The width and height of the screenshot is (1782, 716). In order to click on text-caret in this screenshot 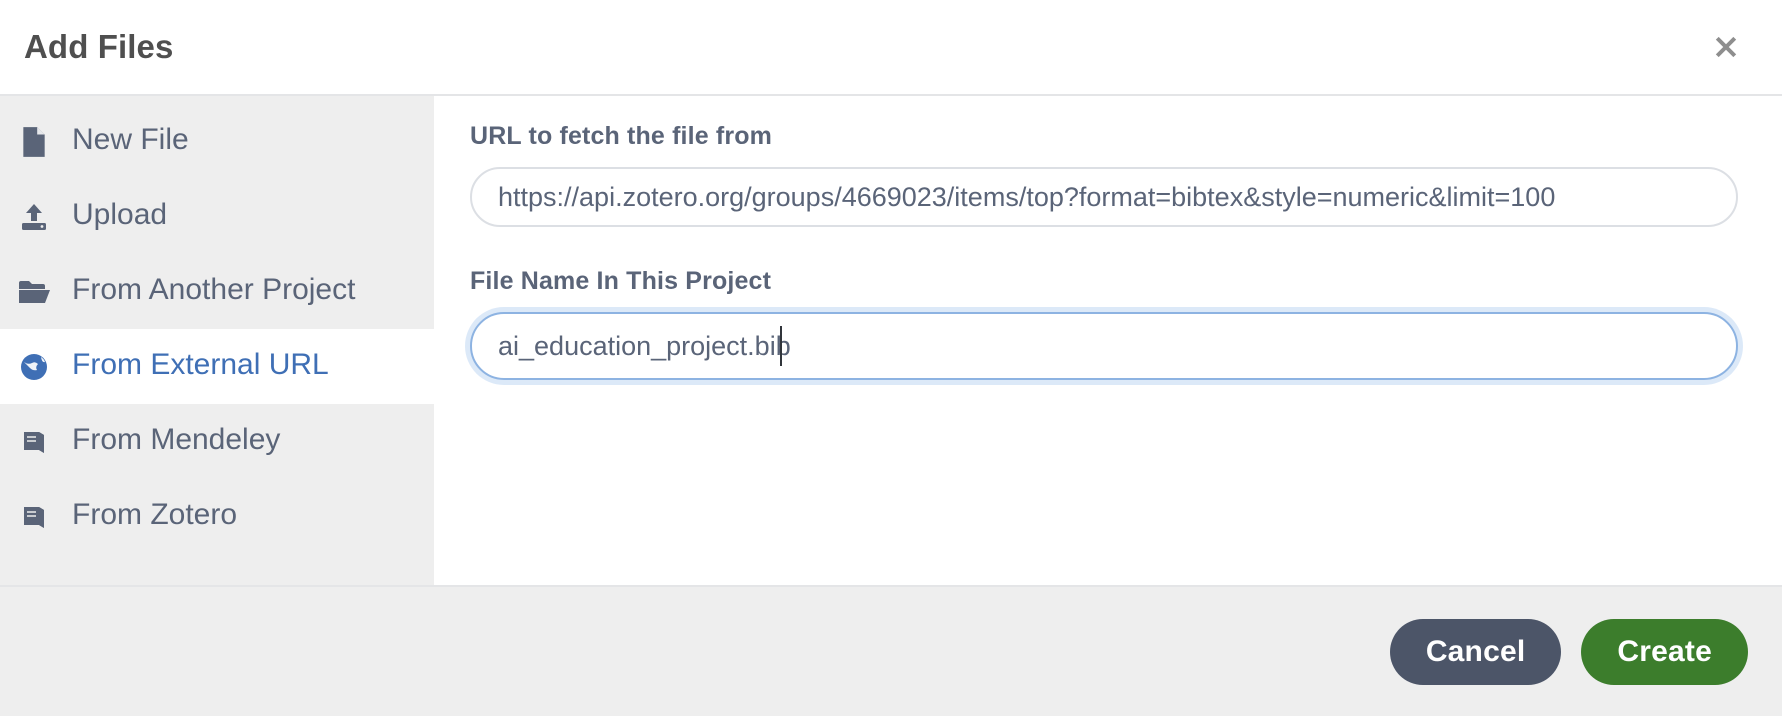, I will do `click(781, 346)`.